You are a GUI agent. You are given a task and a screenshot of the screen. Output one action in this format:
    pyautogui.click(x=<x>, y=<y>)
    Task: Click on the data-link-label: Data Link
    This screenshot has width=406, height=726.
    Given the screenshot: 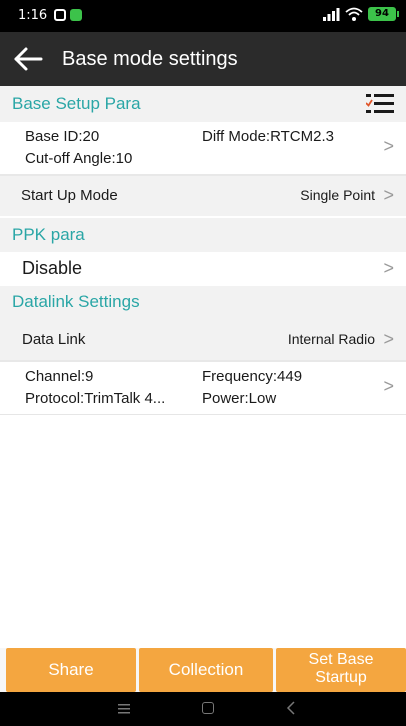 What is the action you would take?
    pyautogui.click(x=54, y=339)
    